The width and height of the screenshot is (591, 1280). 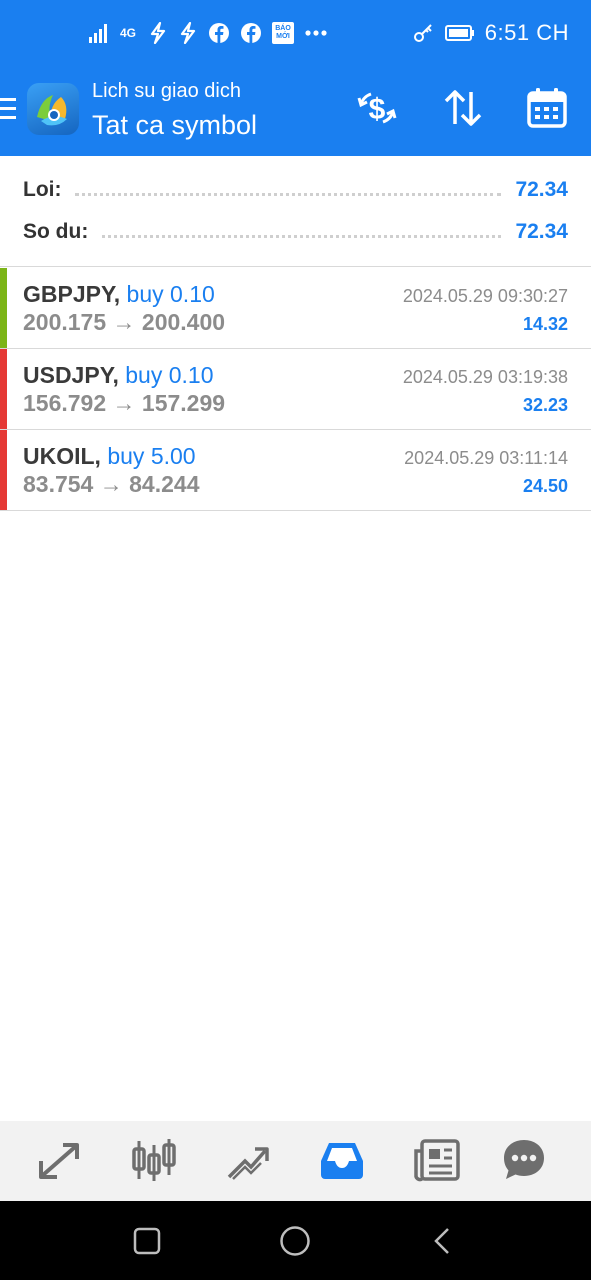 I want to click on trade-time: 2024.05.29 03:19:38, so click(x=485, y=377).